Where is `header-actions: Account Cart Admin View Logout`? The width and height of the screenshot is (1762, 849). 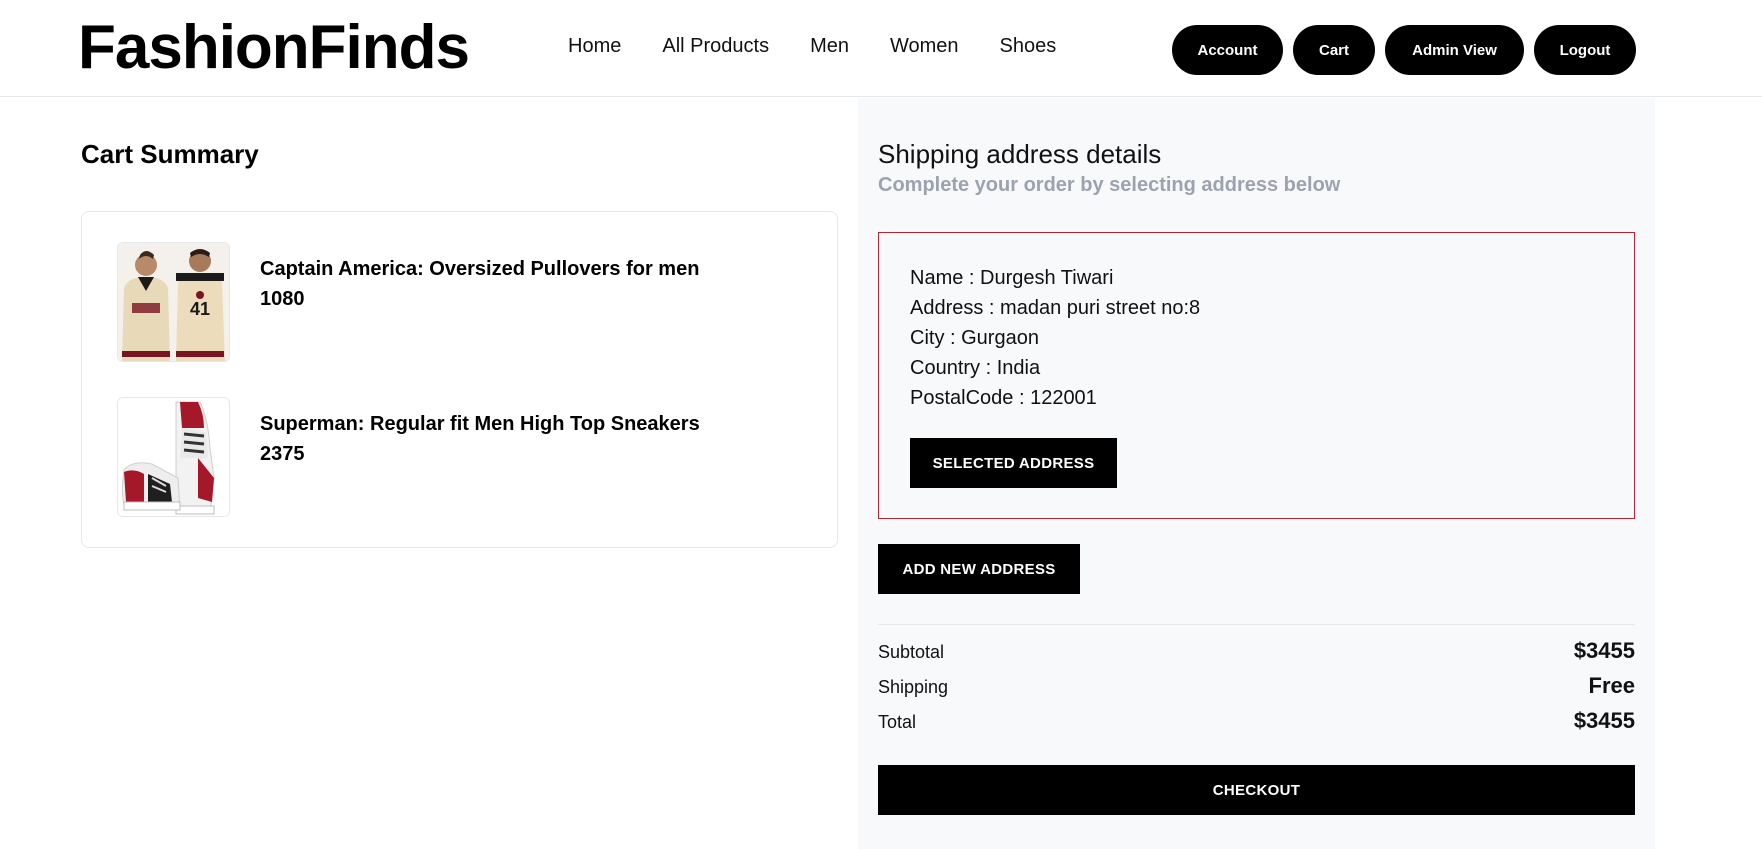 header-actions: Account Cart Admin View Logout is located at coordinates (1409, 50).